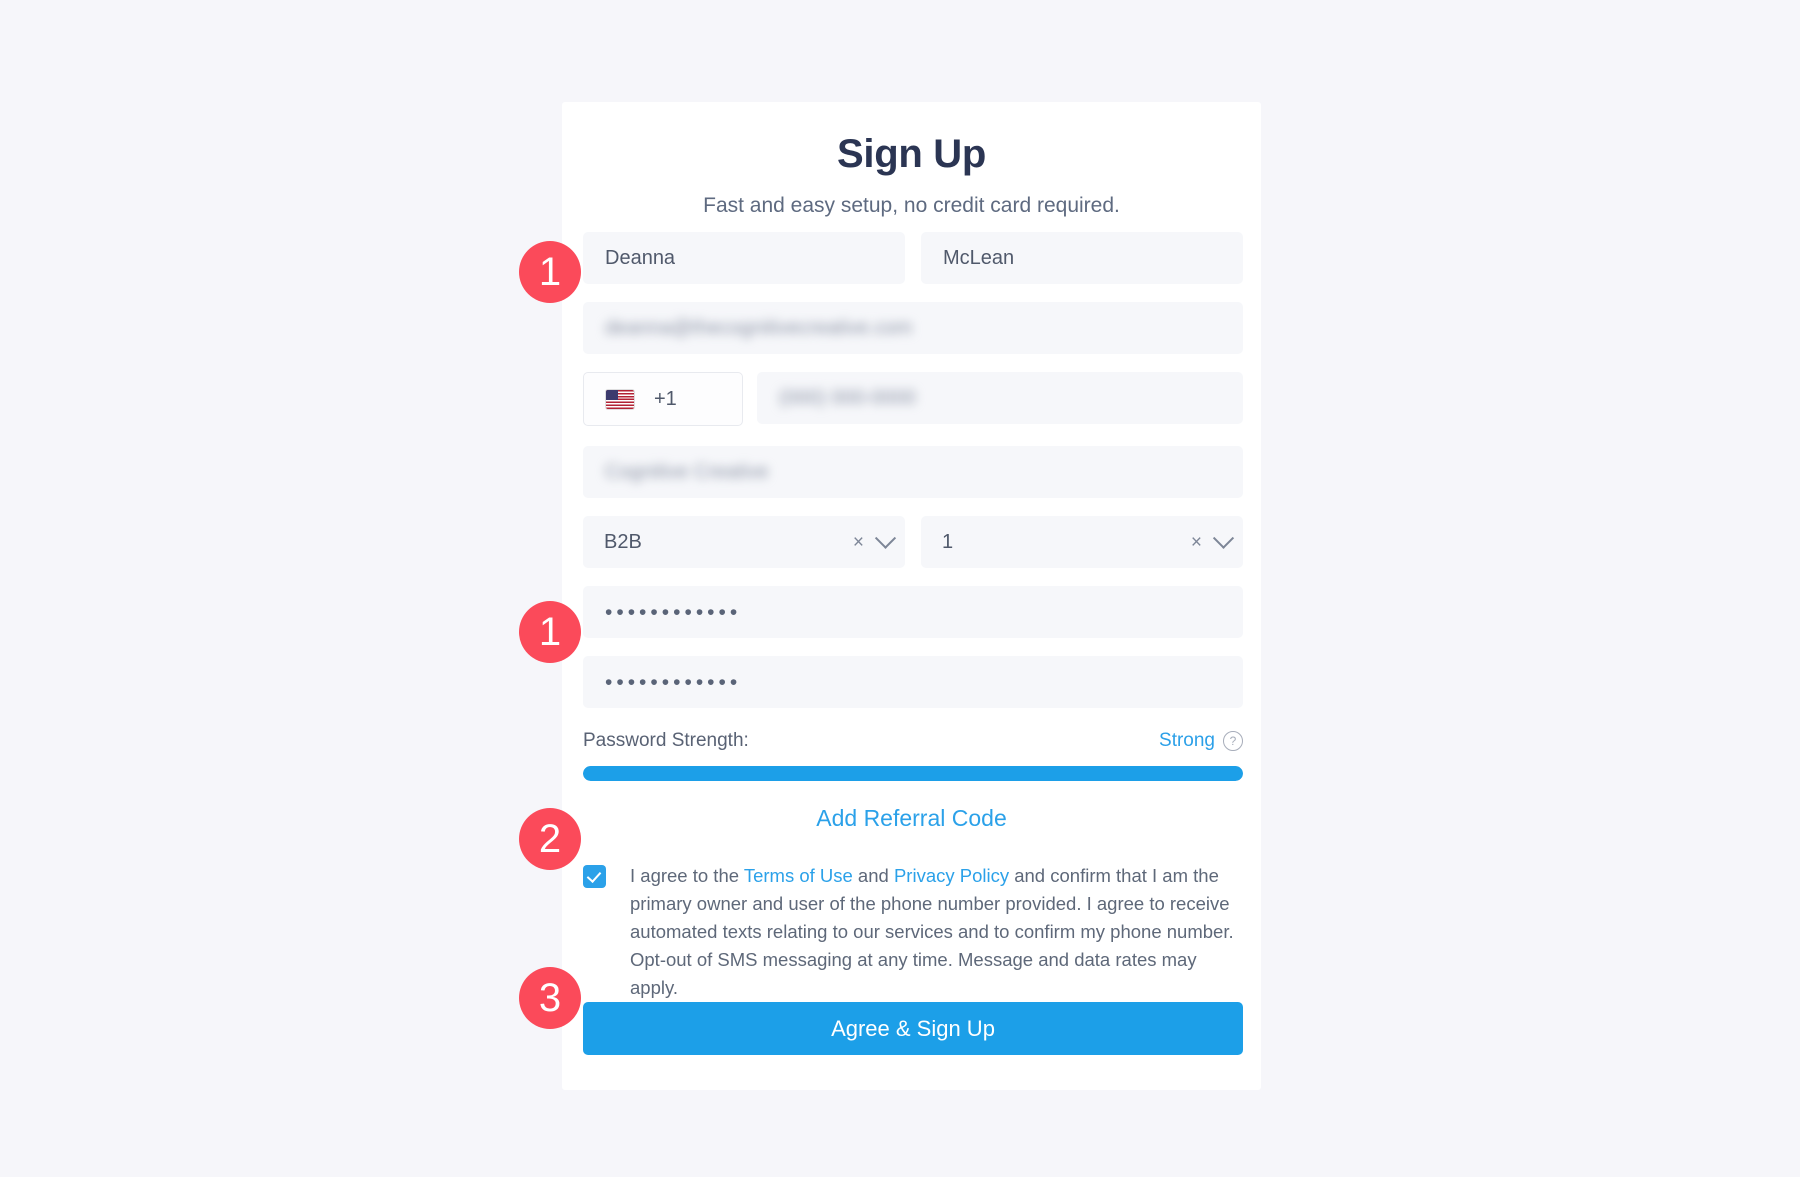 Image resolution: width=1800 pixels, height=1177 pixels. Describe the element at coordinates (759, 327) in the screenshot. I see `email-value: deanna@thecognitivecreative.com` at that location.